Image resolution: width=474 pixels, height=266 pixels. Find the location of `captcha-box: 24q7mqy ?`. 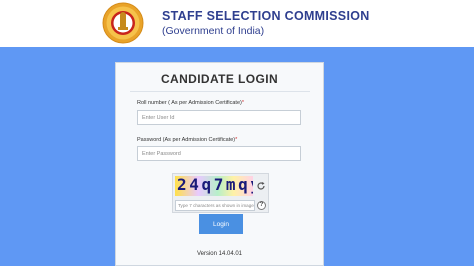

captcha-box: 24q7mqy ? is located at coordinates (220, 193).